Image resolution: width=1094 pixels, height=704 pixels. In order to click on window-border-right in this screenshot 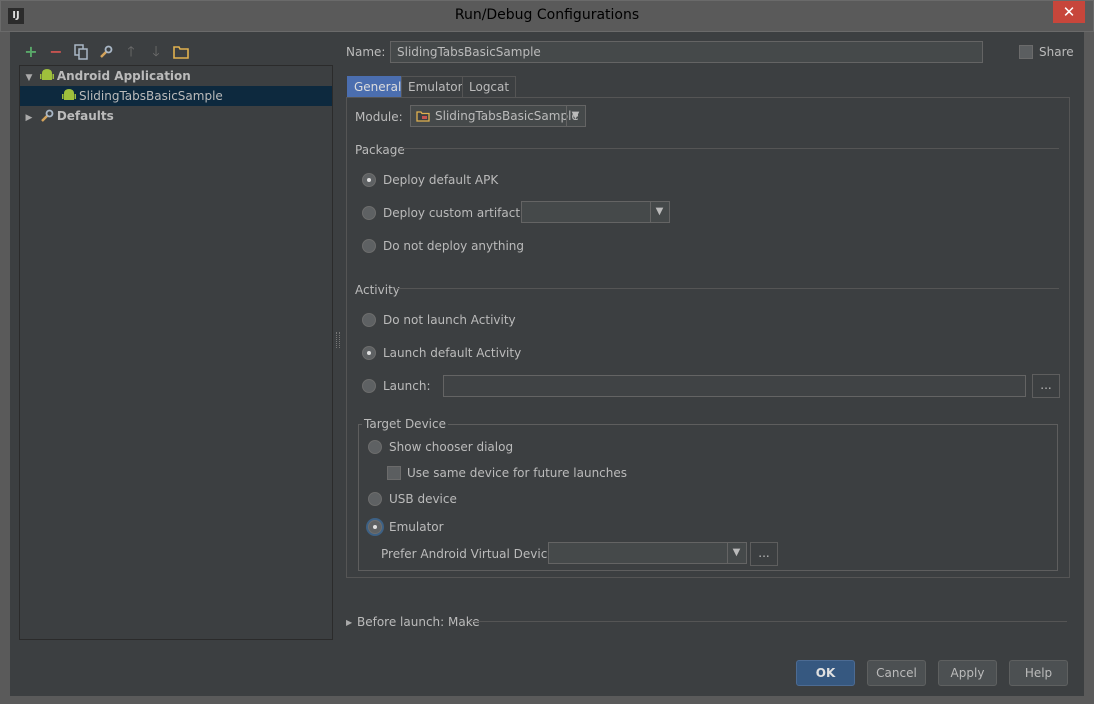, I will do `click(1089, 368)`.